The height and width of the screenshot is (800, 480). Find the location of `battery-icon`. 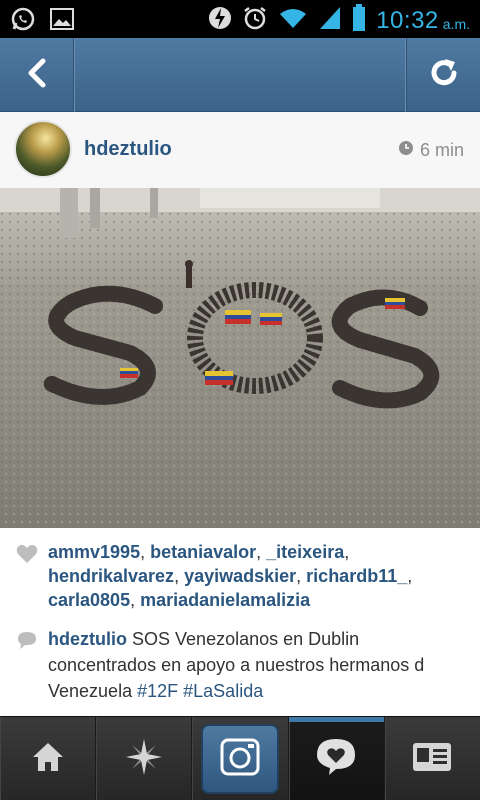

battery-icon is located at coordinates (359, 20).